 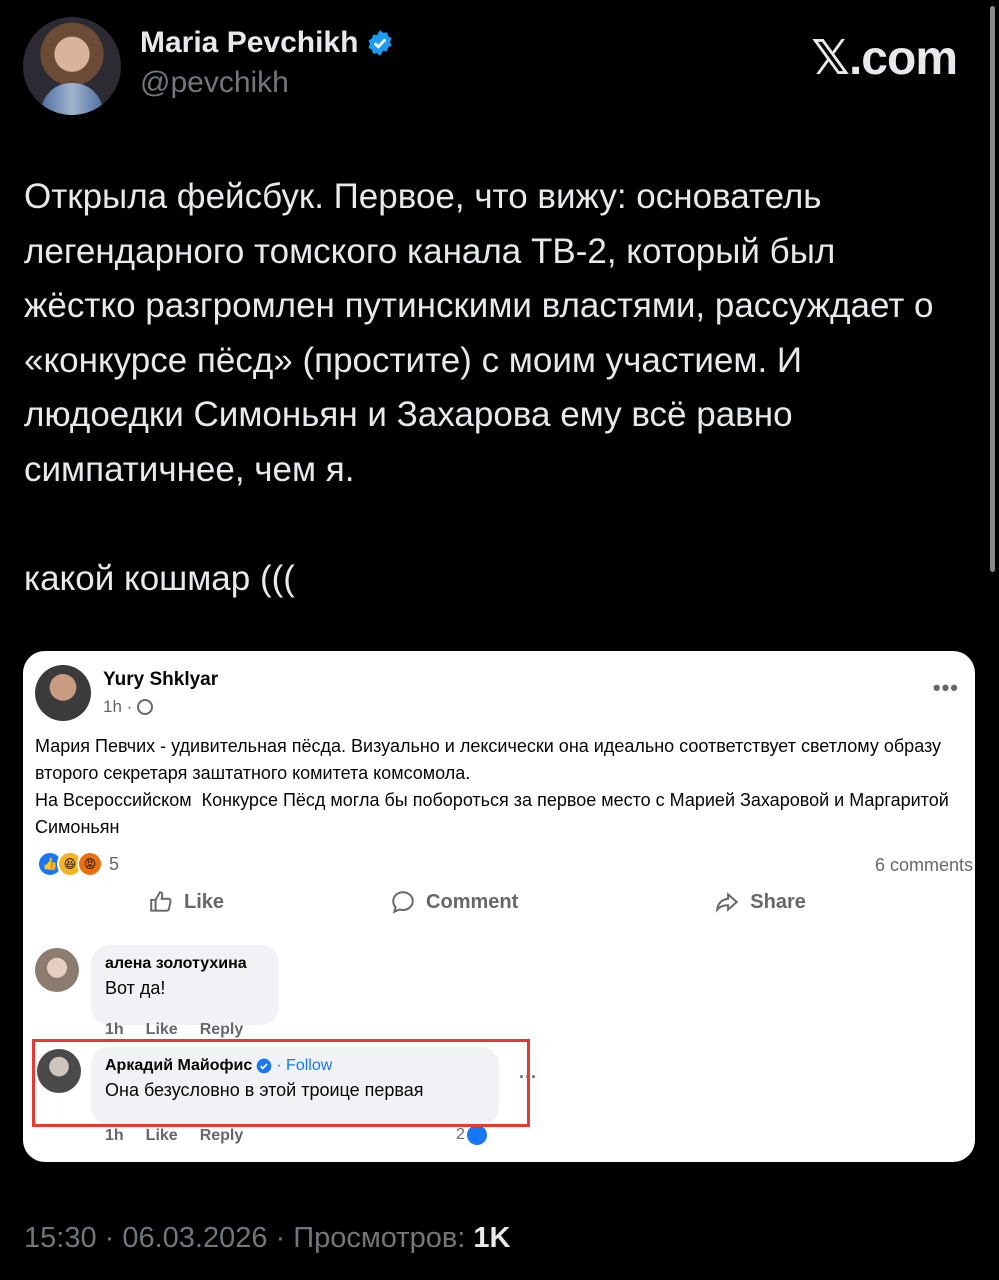 What do you see at coordinates (267, 83) in the screenshot?
I see `author-handle: @pevchikh` at bounding box center [267, 83].